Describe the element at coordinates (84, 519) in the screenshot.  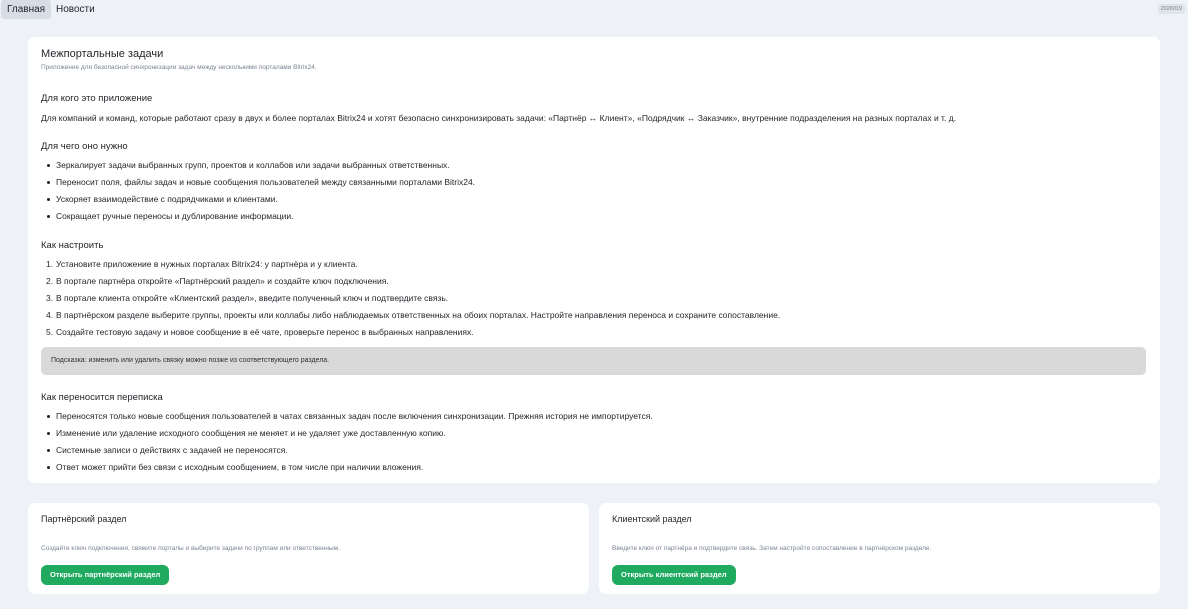
I see `partner-title: Партнёрский раздел` at that location.